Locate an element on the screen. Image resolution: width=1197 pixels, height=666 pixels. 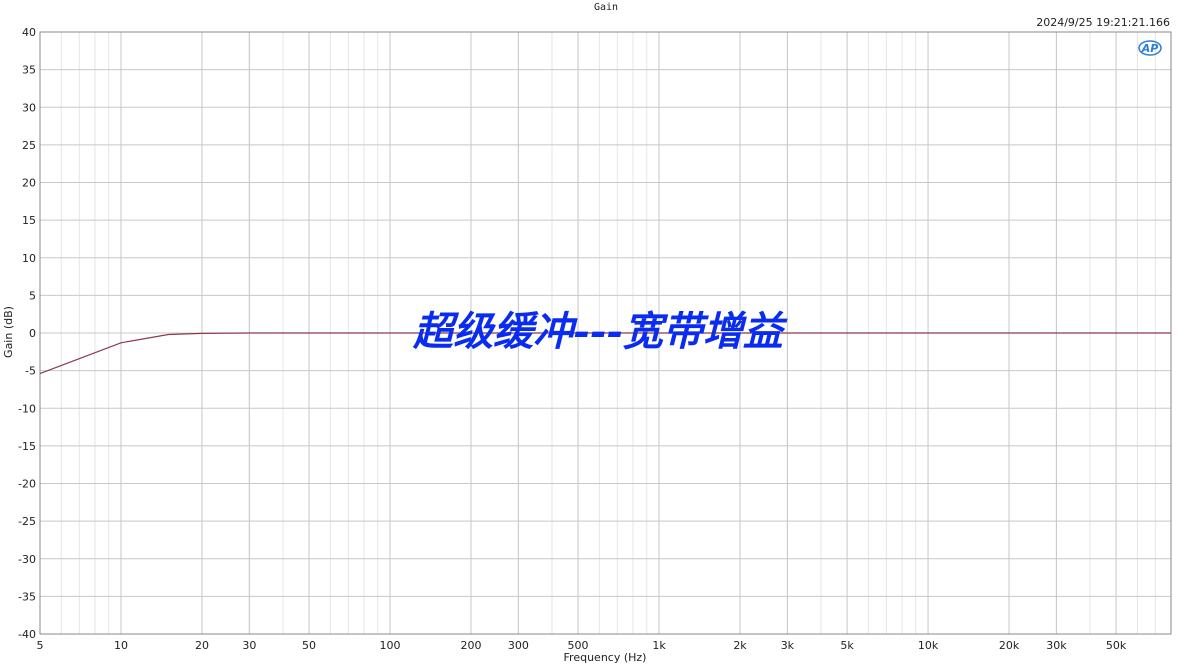
y-tick-label: 15 is located at coordinates (29, 220).